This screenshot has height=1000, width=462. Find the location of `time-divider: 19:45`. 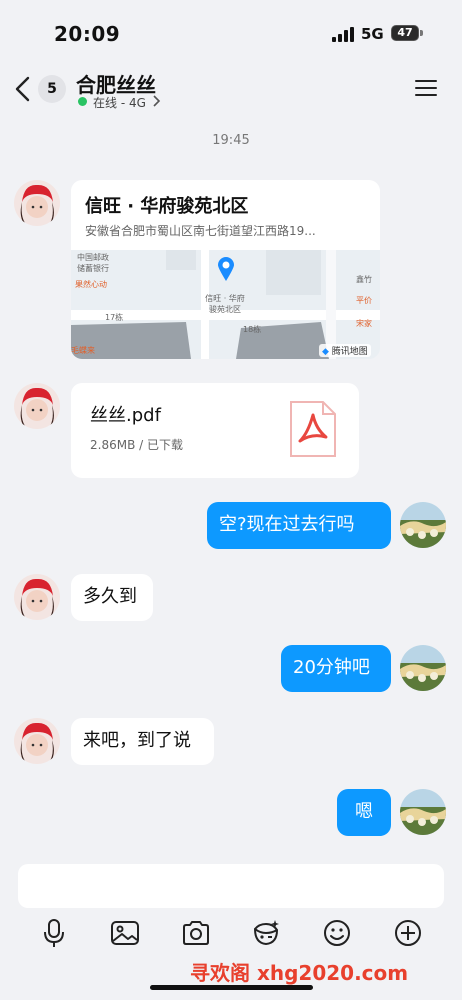

time-divider: 19:45 is located at coordinates (231, 140).